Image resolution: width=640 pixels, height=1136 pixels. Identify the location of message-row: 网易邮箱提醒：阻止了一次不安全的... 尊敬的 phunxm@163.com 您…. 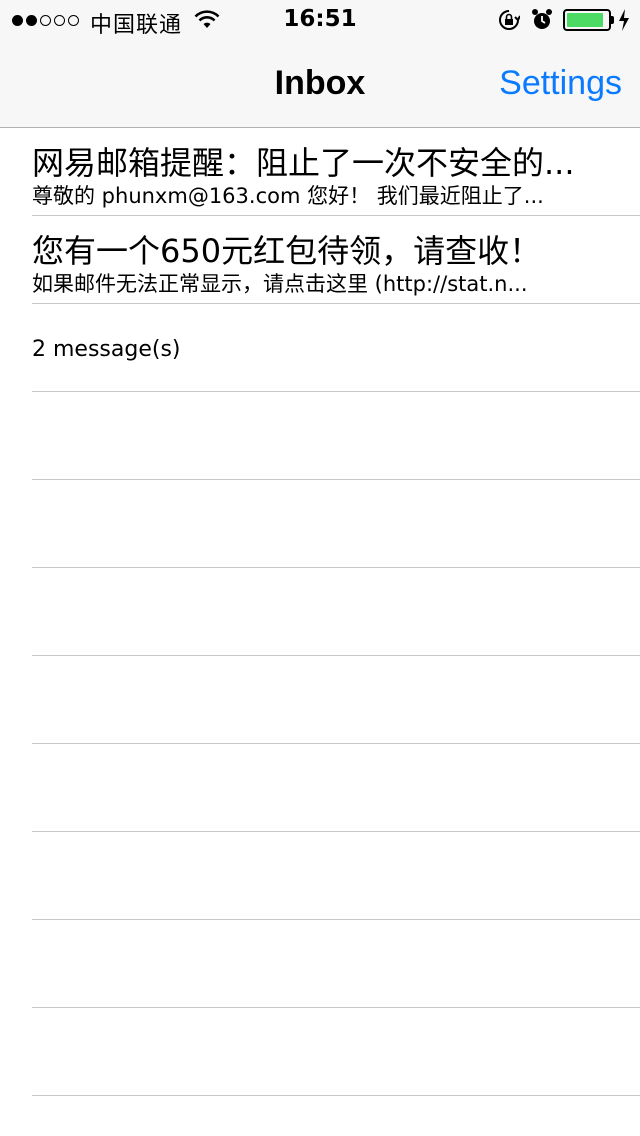
(336, 172).